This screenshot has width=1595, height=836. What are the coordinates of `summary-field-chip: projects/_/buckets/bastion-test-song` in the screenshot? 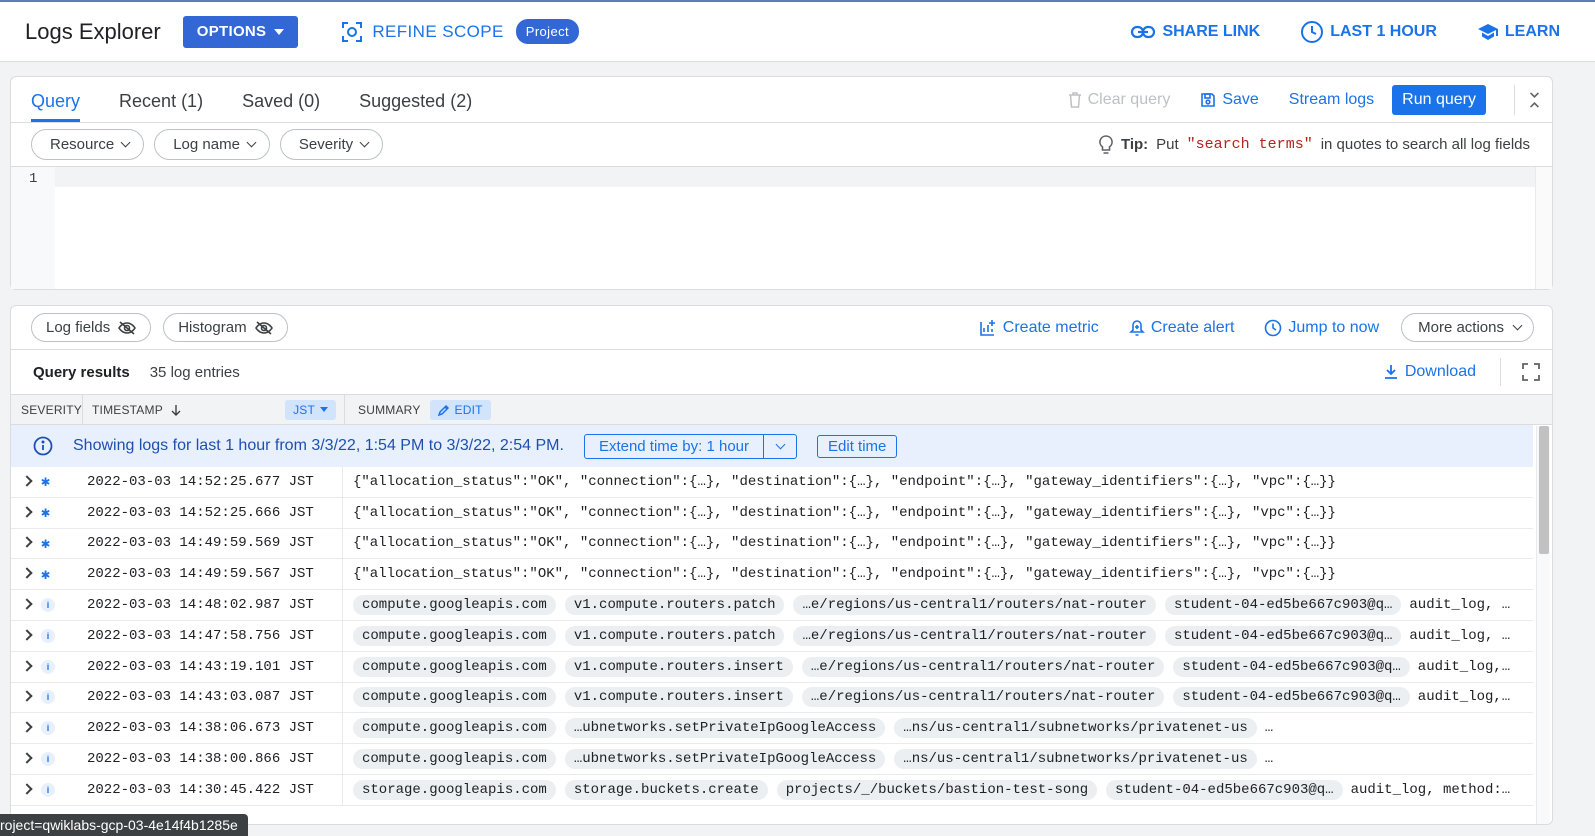 It's located at (937, 789).